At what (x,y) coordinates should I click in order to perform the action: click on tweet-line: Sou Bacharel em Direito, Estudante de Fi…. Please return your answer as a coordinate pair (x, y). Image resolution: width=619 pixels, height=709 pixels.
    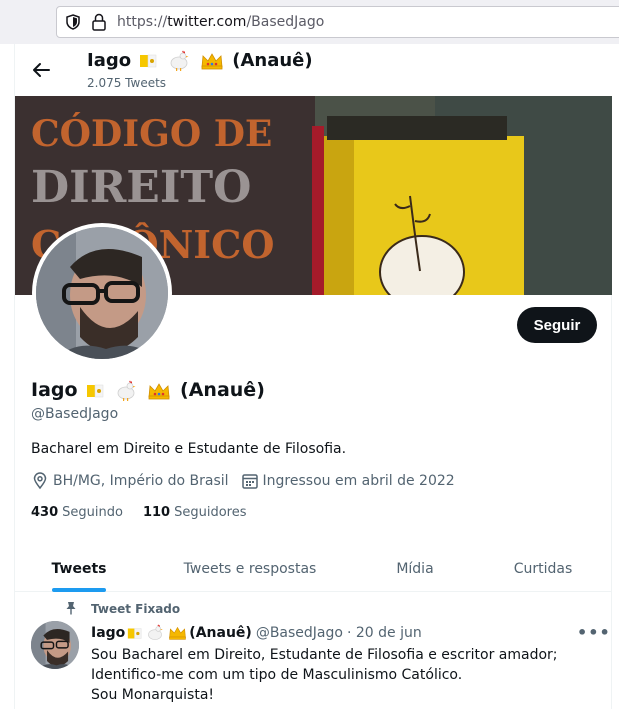
    Looking at the image, I should click on (324, 655).